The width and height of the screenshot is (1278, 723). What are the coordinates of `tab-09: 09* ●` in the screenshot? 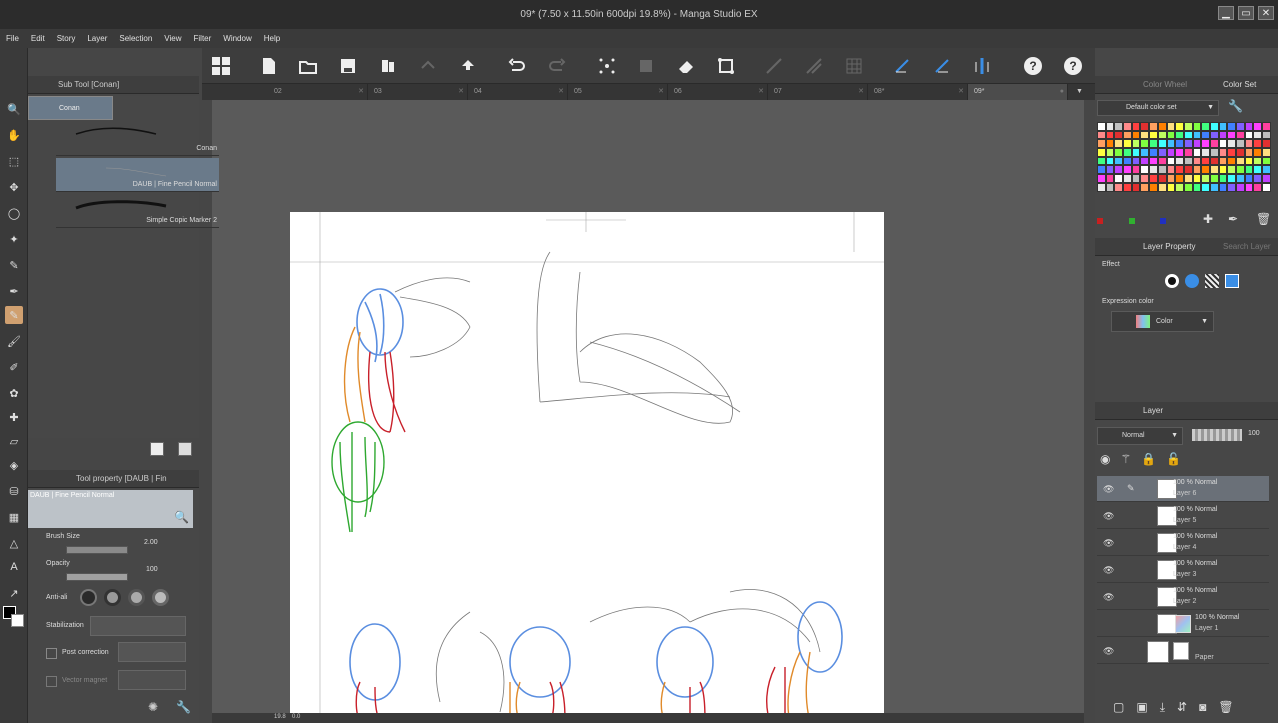 It's located at (1018, 92).